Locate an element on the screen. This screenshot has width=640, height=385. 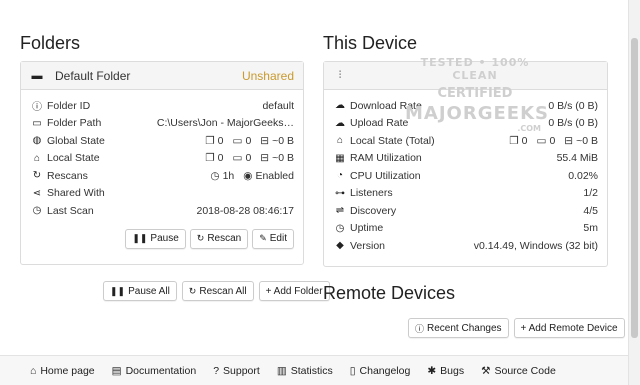
row-upload-rate: ☁ Upload Rate 0 B/s (0 B) is located at coordinates (465, 124).